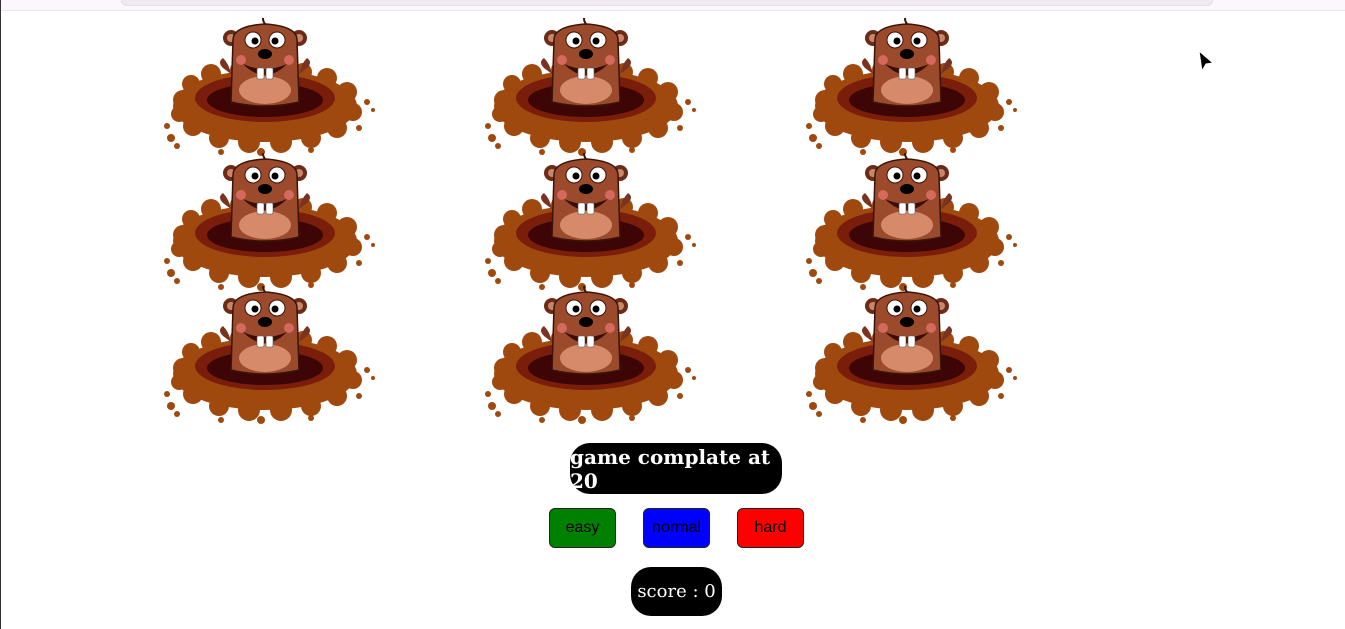  What do you see at coordinates (582, 528) in the screenshot?
I see `easy-button: easy` at bounding box center [582, 528].